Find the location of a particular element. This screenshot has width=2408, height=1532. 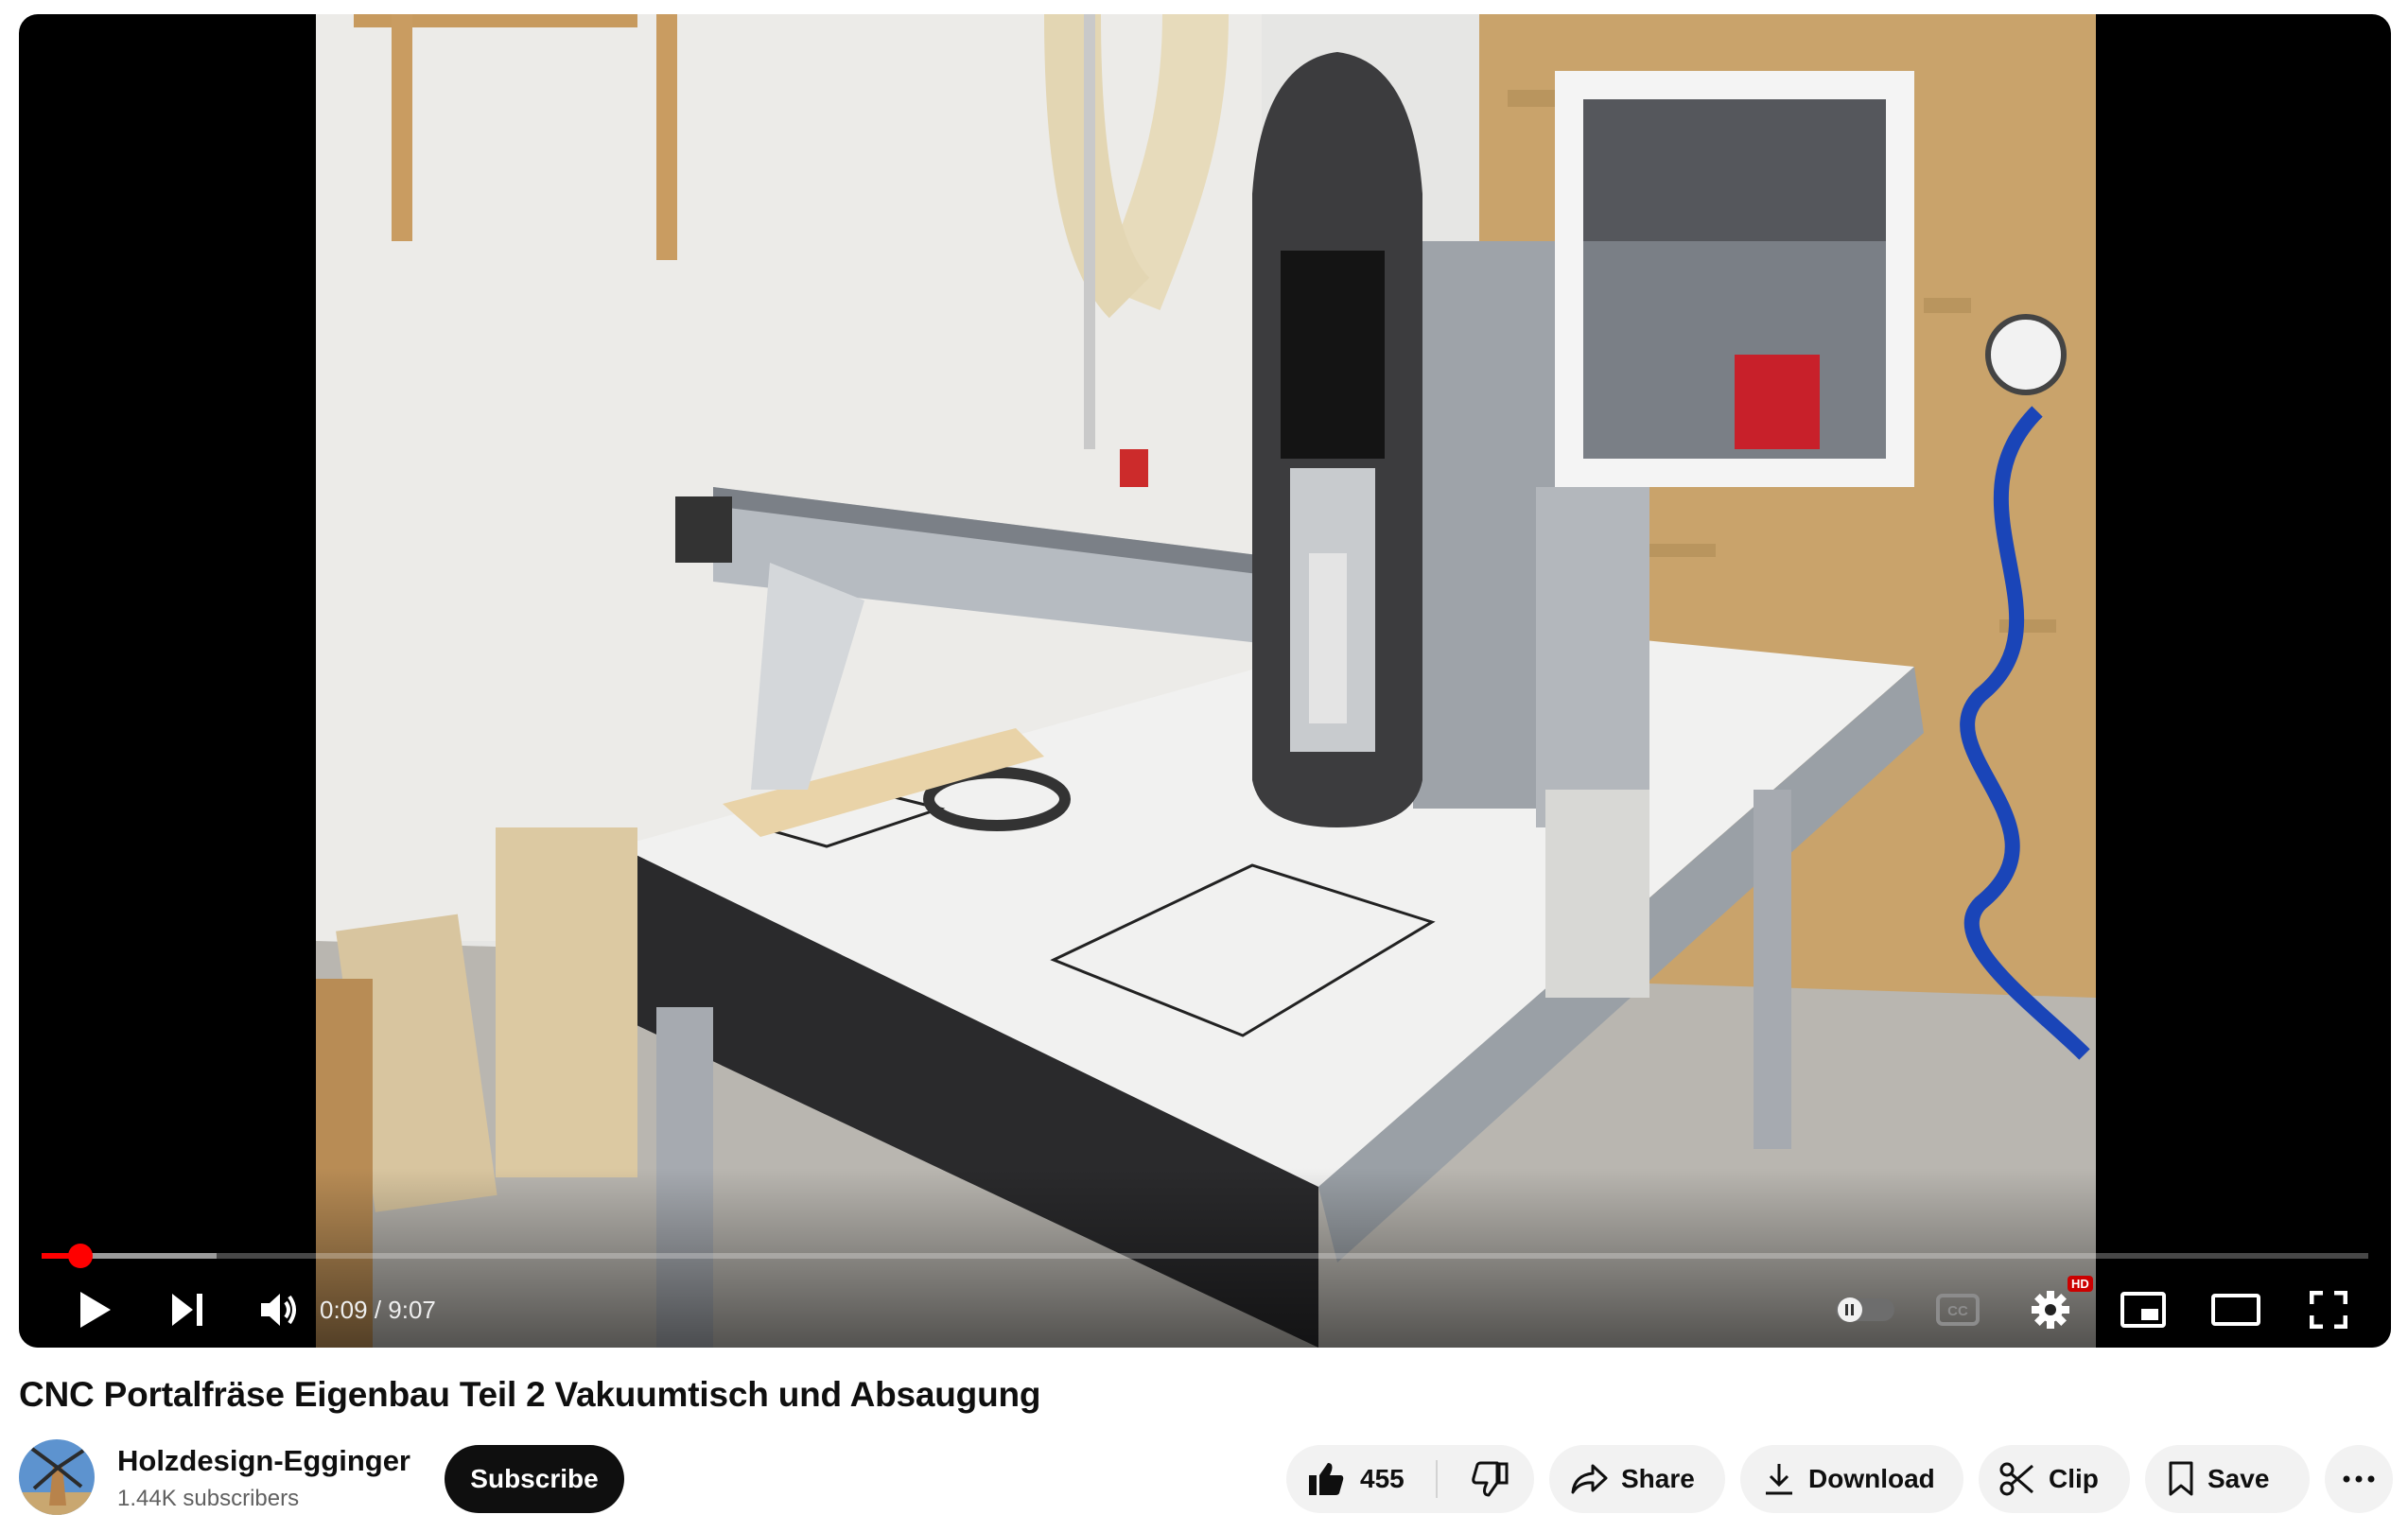

autoplay-toggle is located at coordinates (1865, 1310).